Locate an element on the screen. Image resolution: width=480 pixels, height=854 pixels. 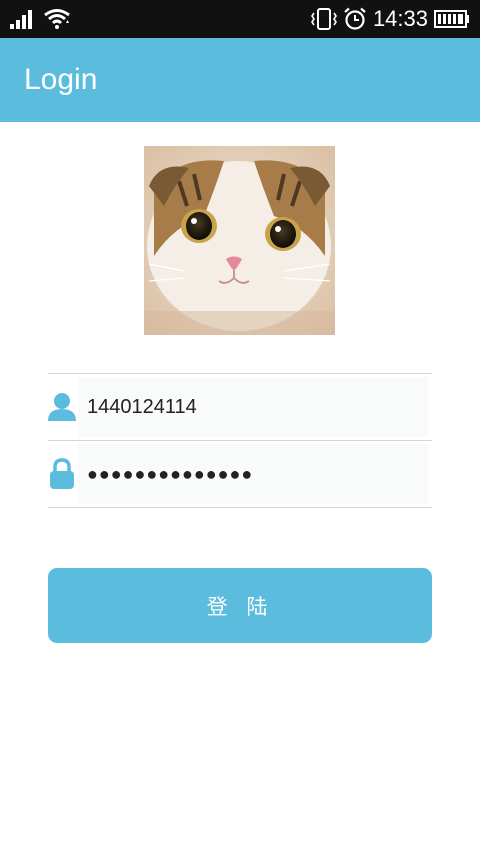
status-left is located at coordinates (41, 18).